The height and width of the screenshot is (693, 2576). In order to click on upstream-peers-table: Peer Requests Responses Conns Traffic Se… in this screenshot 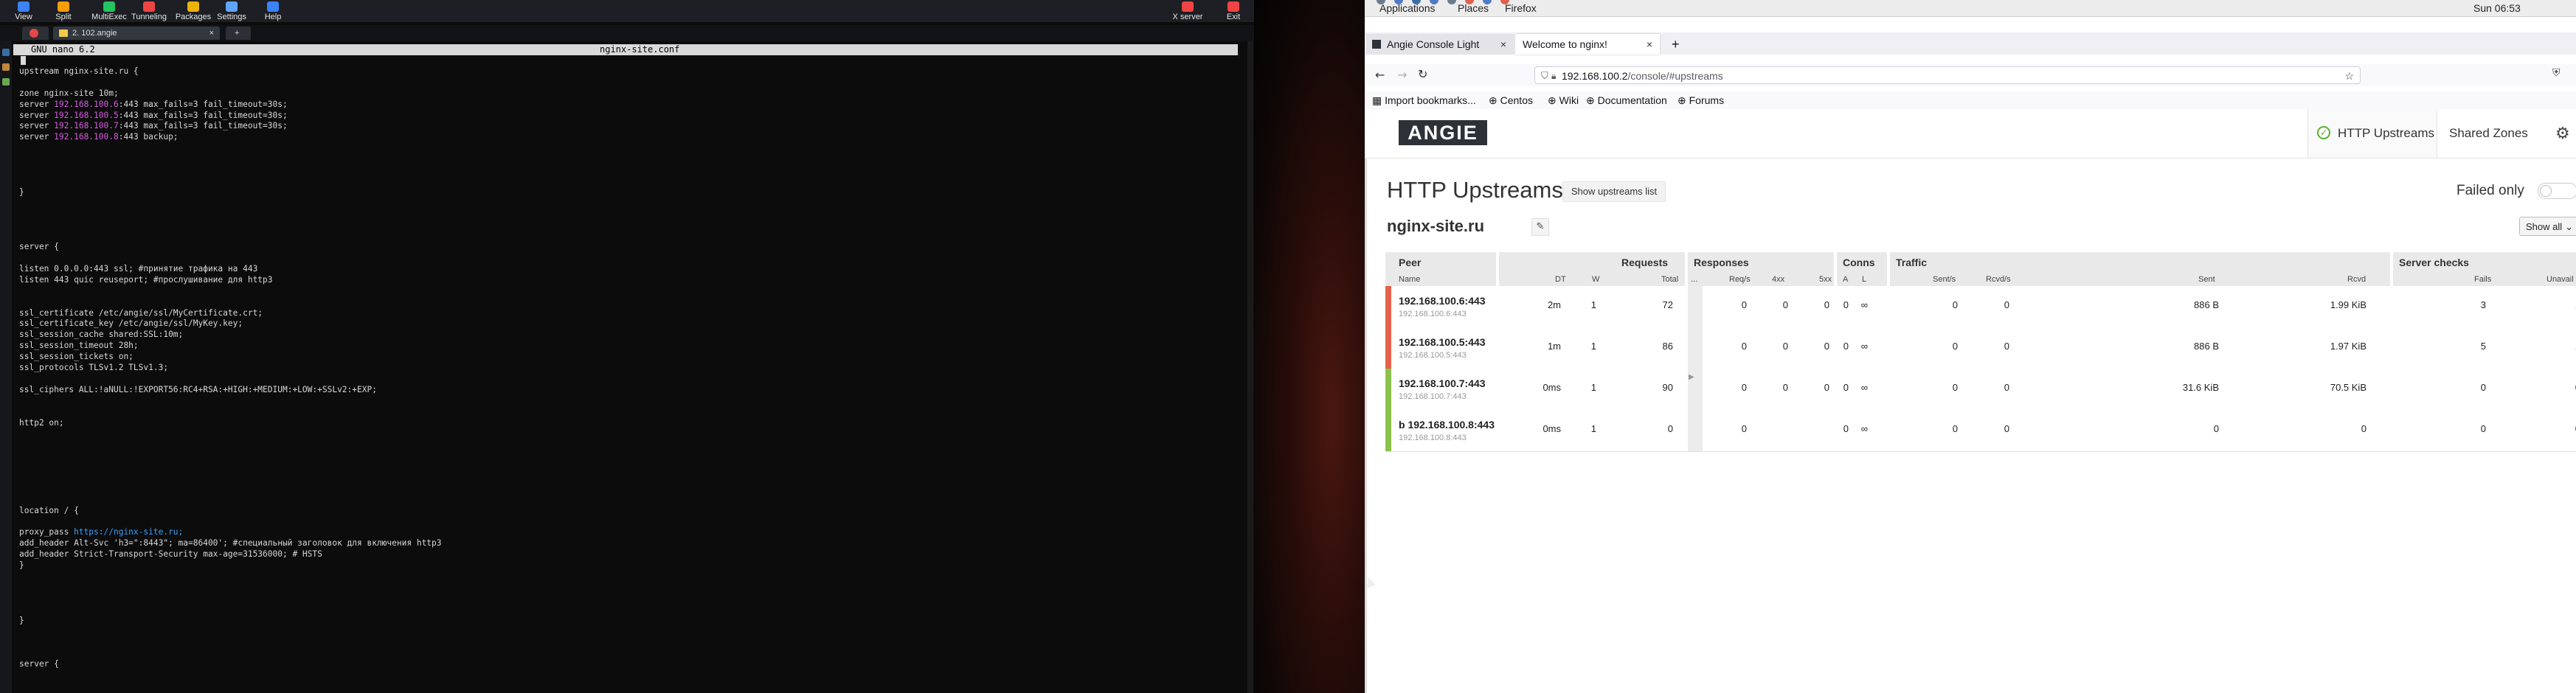, I will do `click(1981, 357)`.